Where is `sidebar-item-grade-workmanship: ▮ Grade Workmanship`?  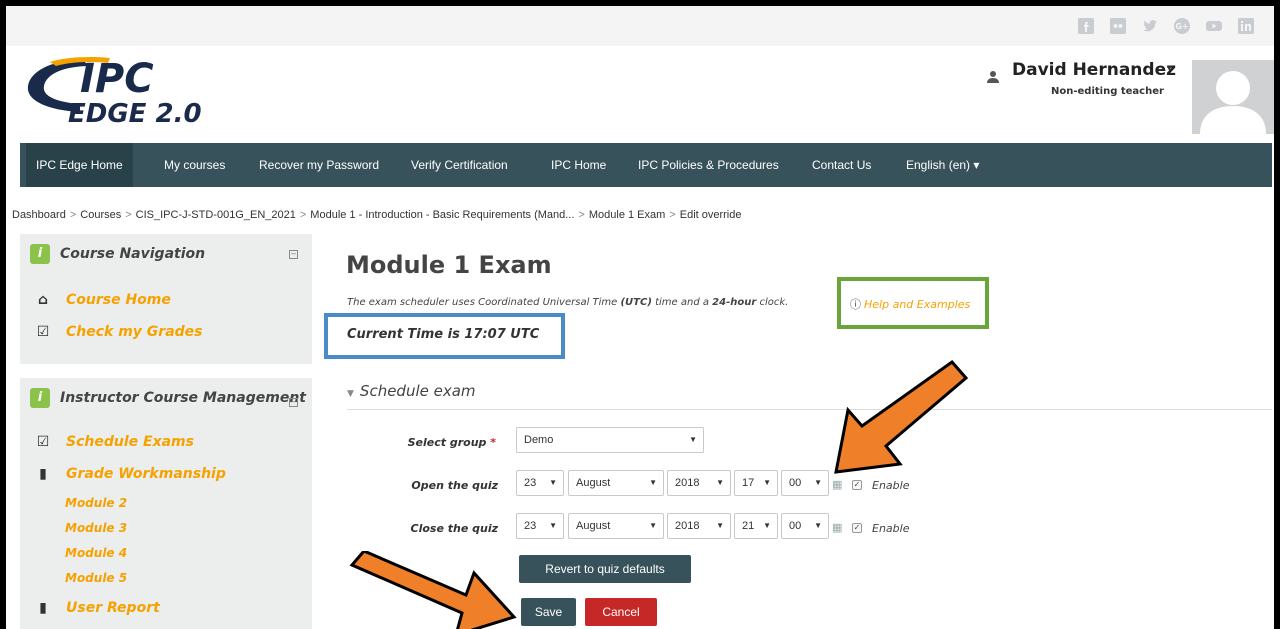 sidebar-item-grade-workmanship: ▮ Grade Workmanship is located at coordinates (130, 474).